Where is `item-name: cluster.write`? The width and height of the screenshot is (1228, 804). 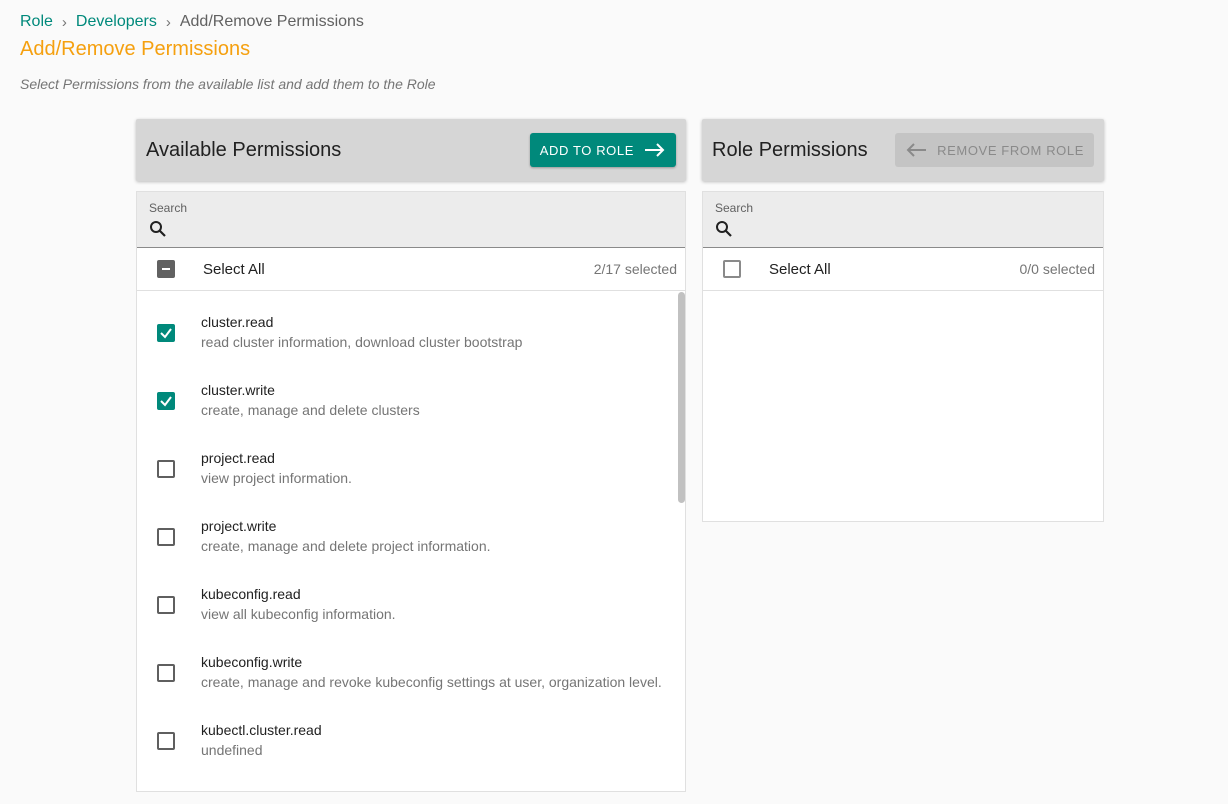
item-name: cluster.write is located at coordinates (238, 390).